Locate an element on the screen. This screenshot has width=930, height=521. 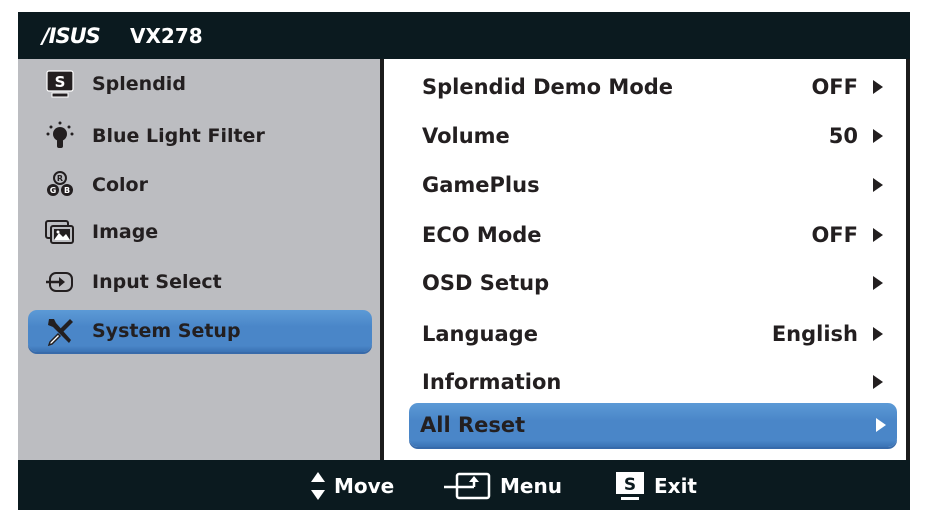
submenu-item-label: Splendid Demo Mode is located at coordinates (548, 87).